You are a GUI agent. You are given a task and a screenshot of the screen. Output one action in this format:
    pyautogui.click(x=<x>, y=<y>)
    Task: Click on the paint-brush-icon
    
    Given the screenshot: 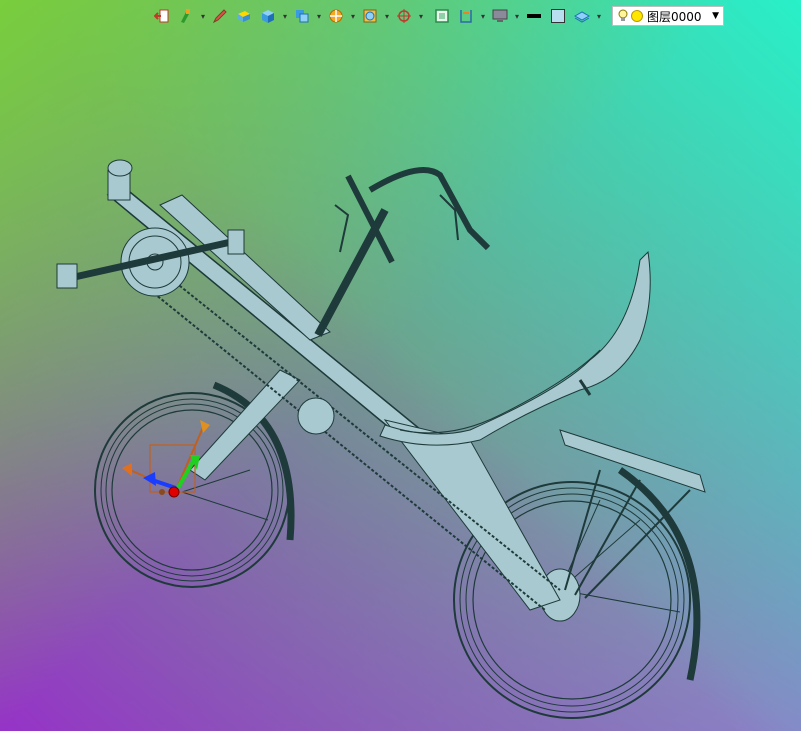 What is the action you would take?
    pyautogui.click(x=185, y=16)
    